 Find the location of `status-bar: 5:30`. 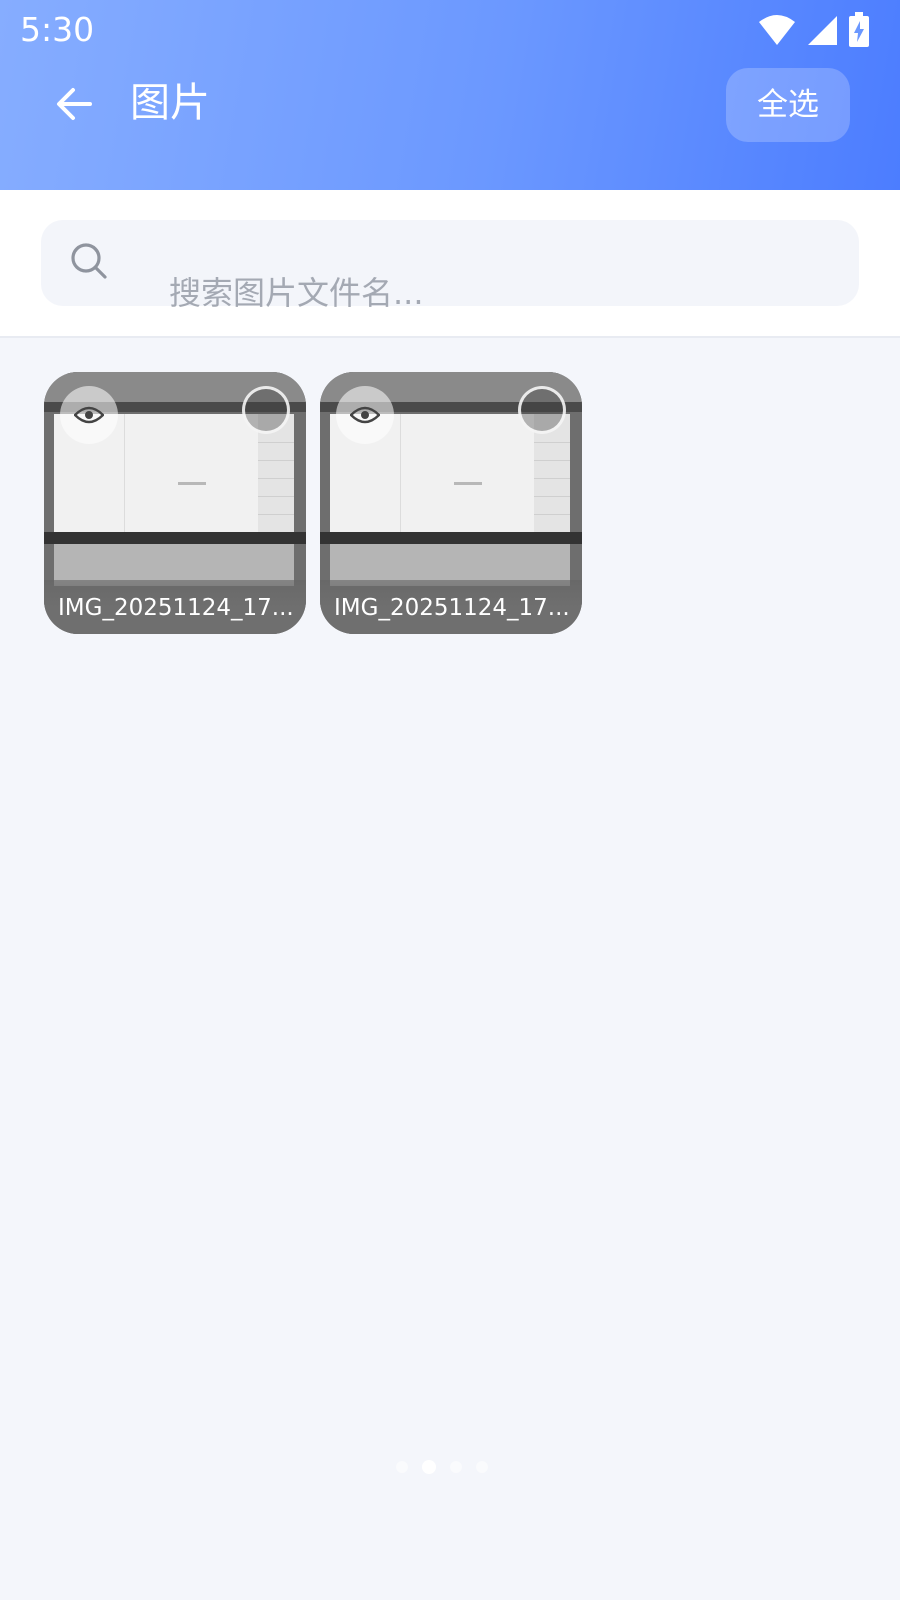

status-bar: 5:30 is located at coordinates (450, 30).